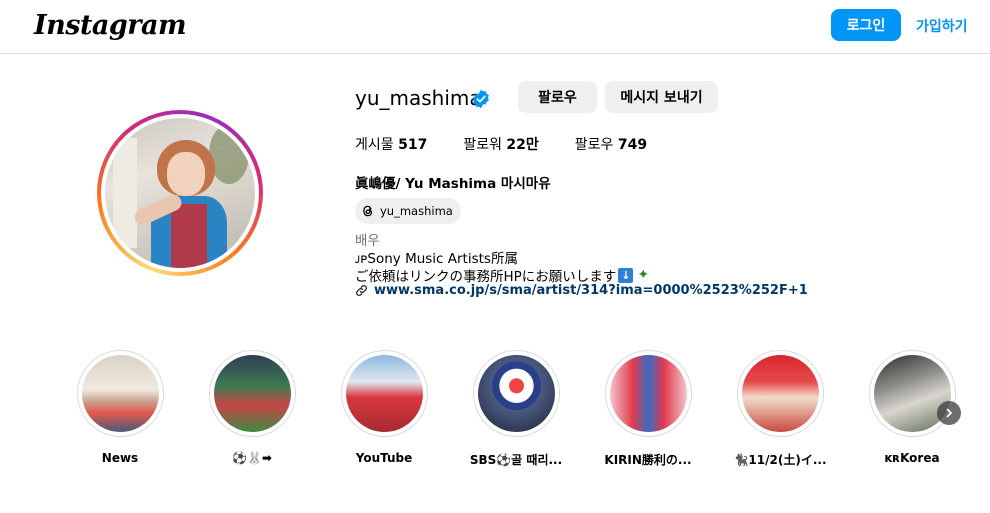 The image size is (990, 513). What do you see at coordinates (626, 275) in the screenshot?
I see `down-arrow-emoji-icon: ↓` at bounding box center [626, 275].